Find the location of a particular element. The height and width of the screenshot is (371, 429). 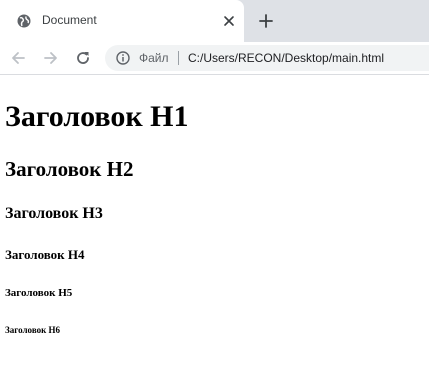

heading-h5: Заголовок H5 is located at coordinates (39, 293).